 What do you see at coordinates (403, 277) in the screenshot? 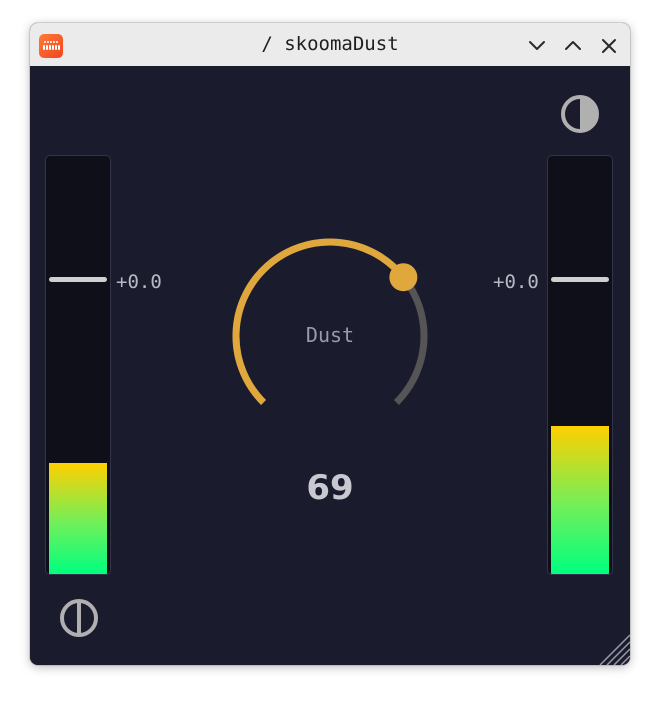
I see `knob-indicator` at bounding box center [403, 277].